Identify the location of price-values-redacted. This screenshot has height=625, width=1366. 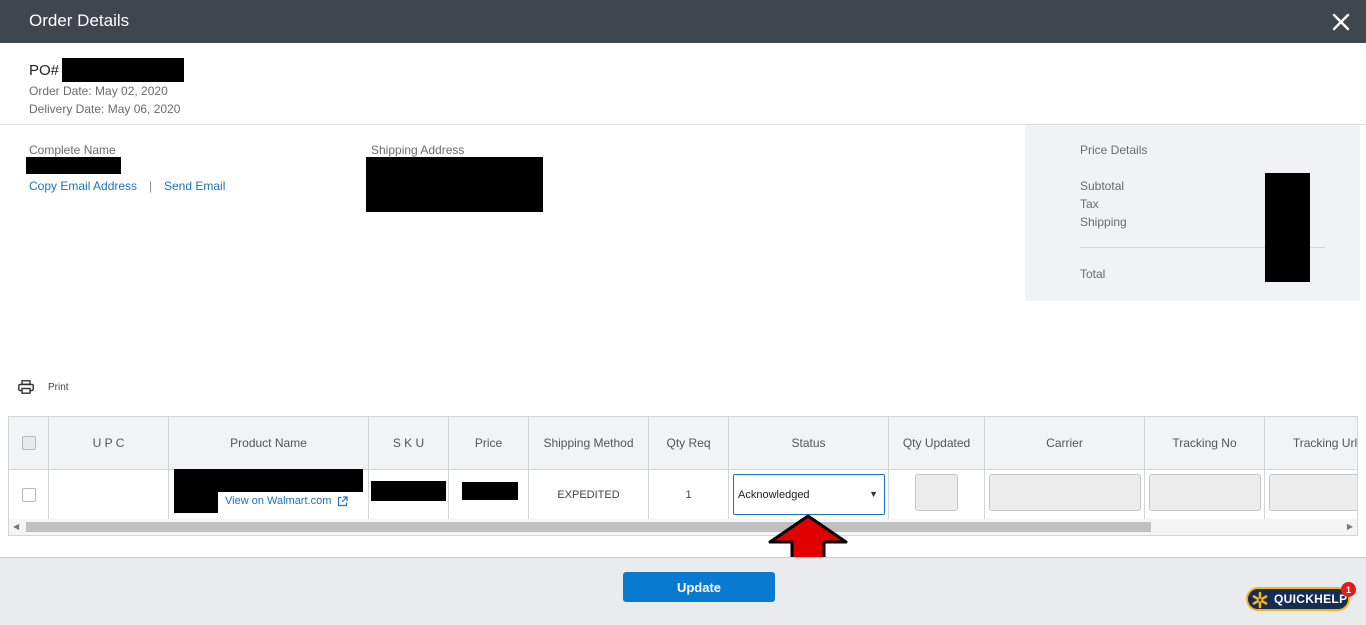
(1287, 227).